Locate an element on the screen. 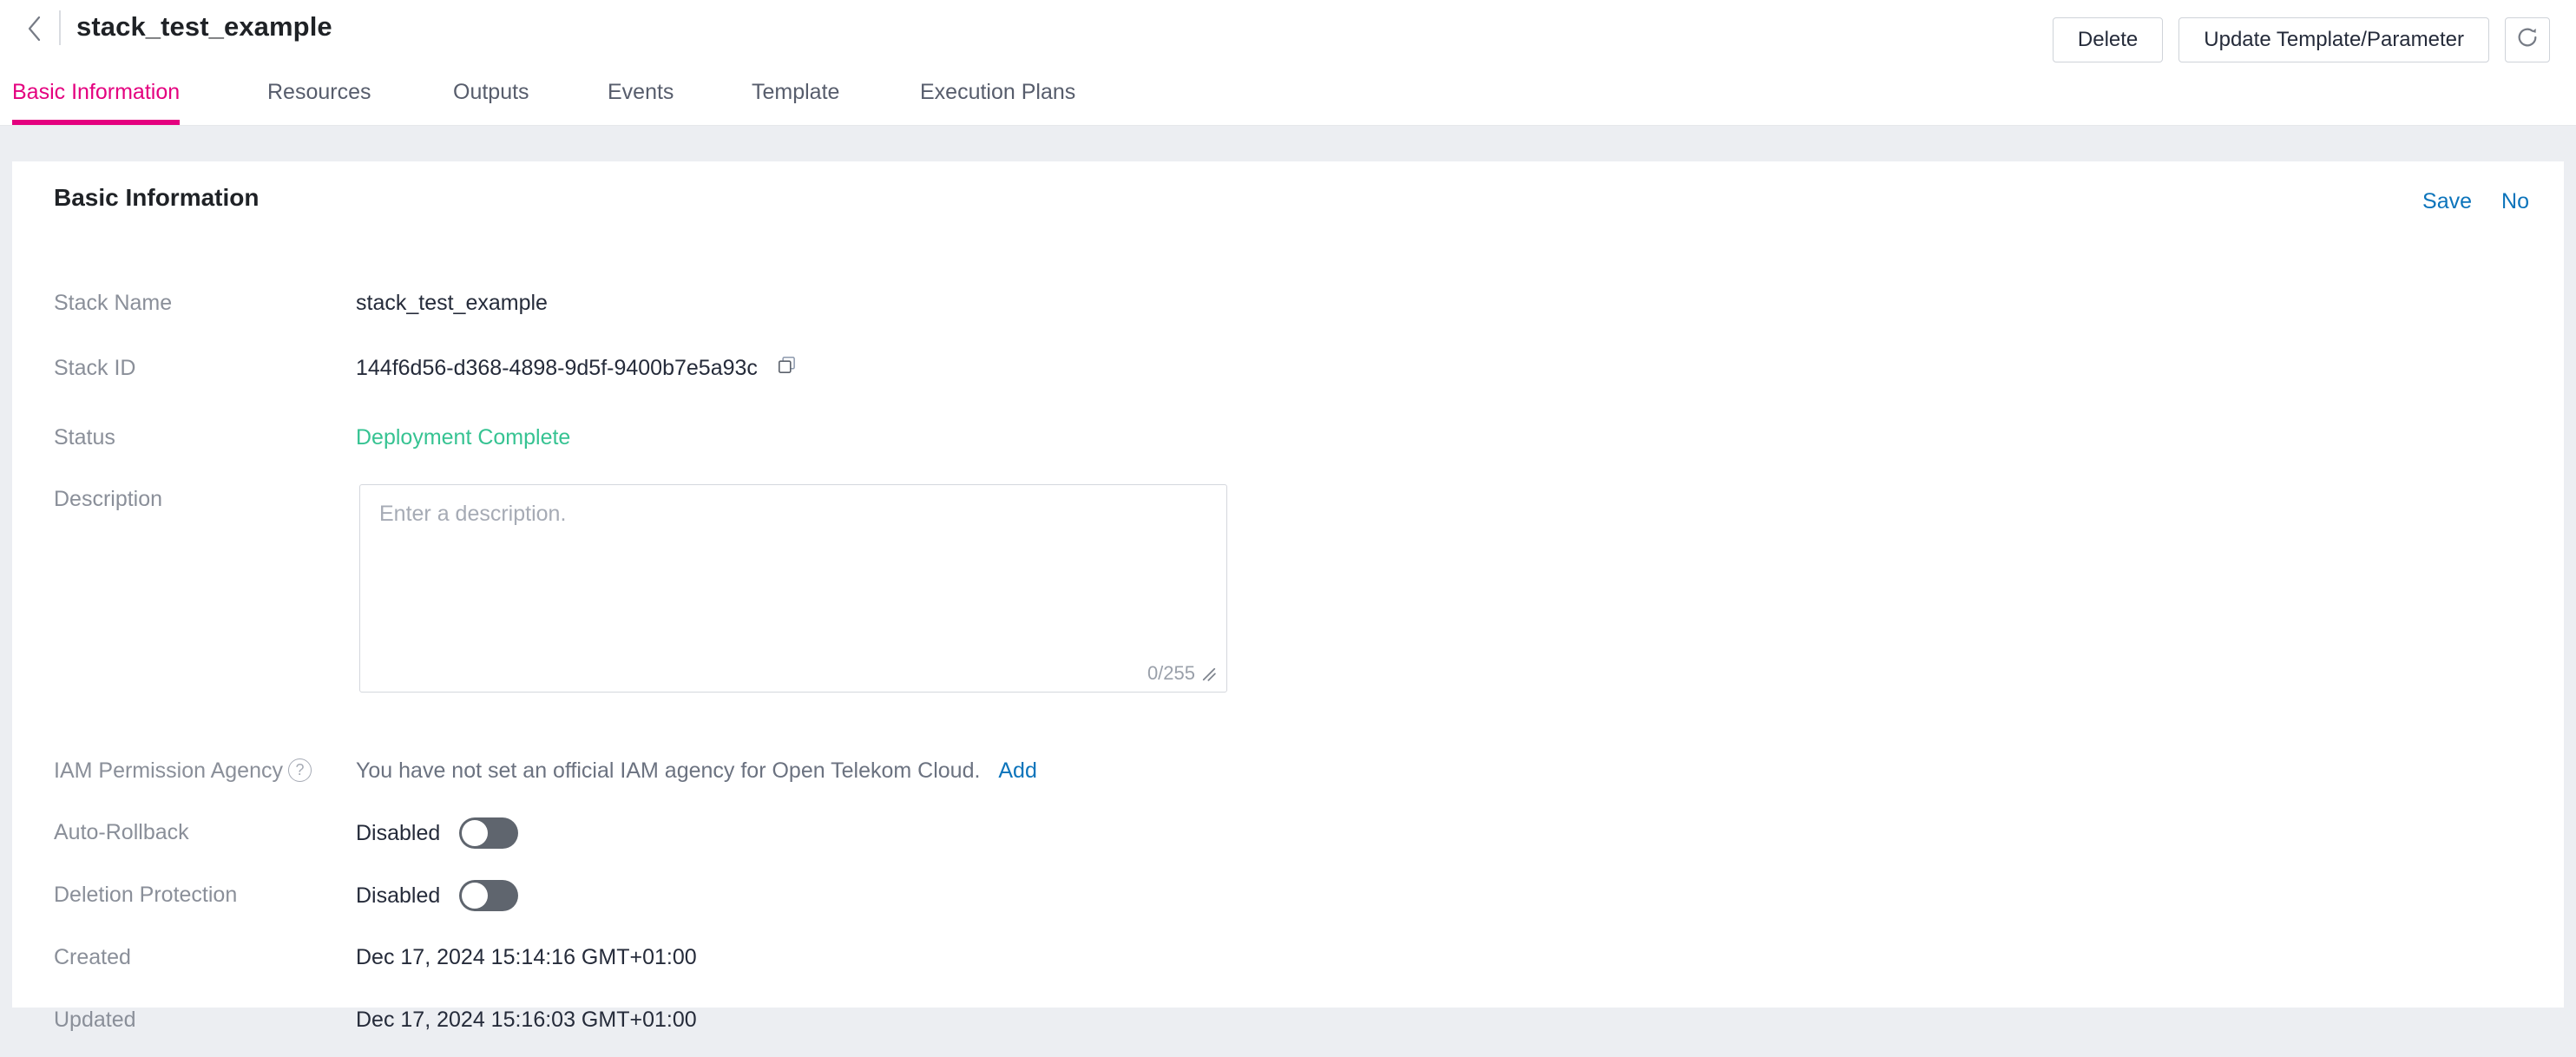 The height and width of the screenshot is (1057, 2576). tab-events: Events is located at coordinates (641, 96).